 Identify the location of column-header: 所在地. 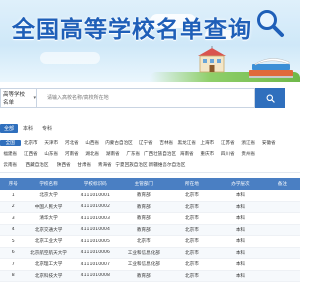
(192, 184).